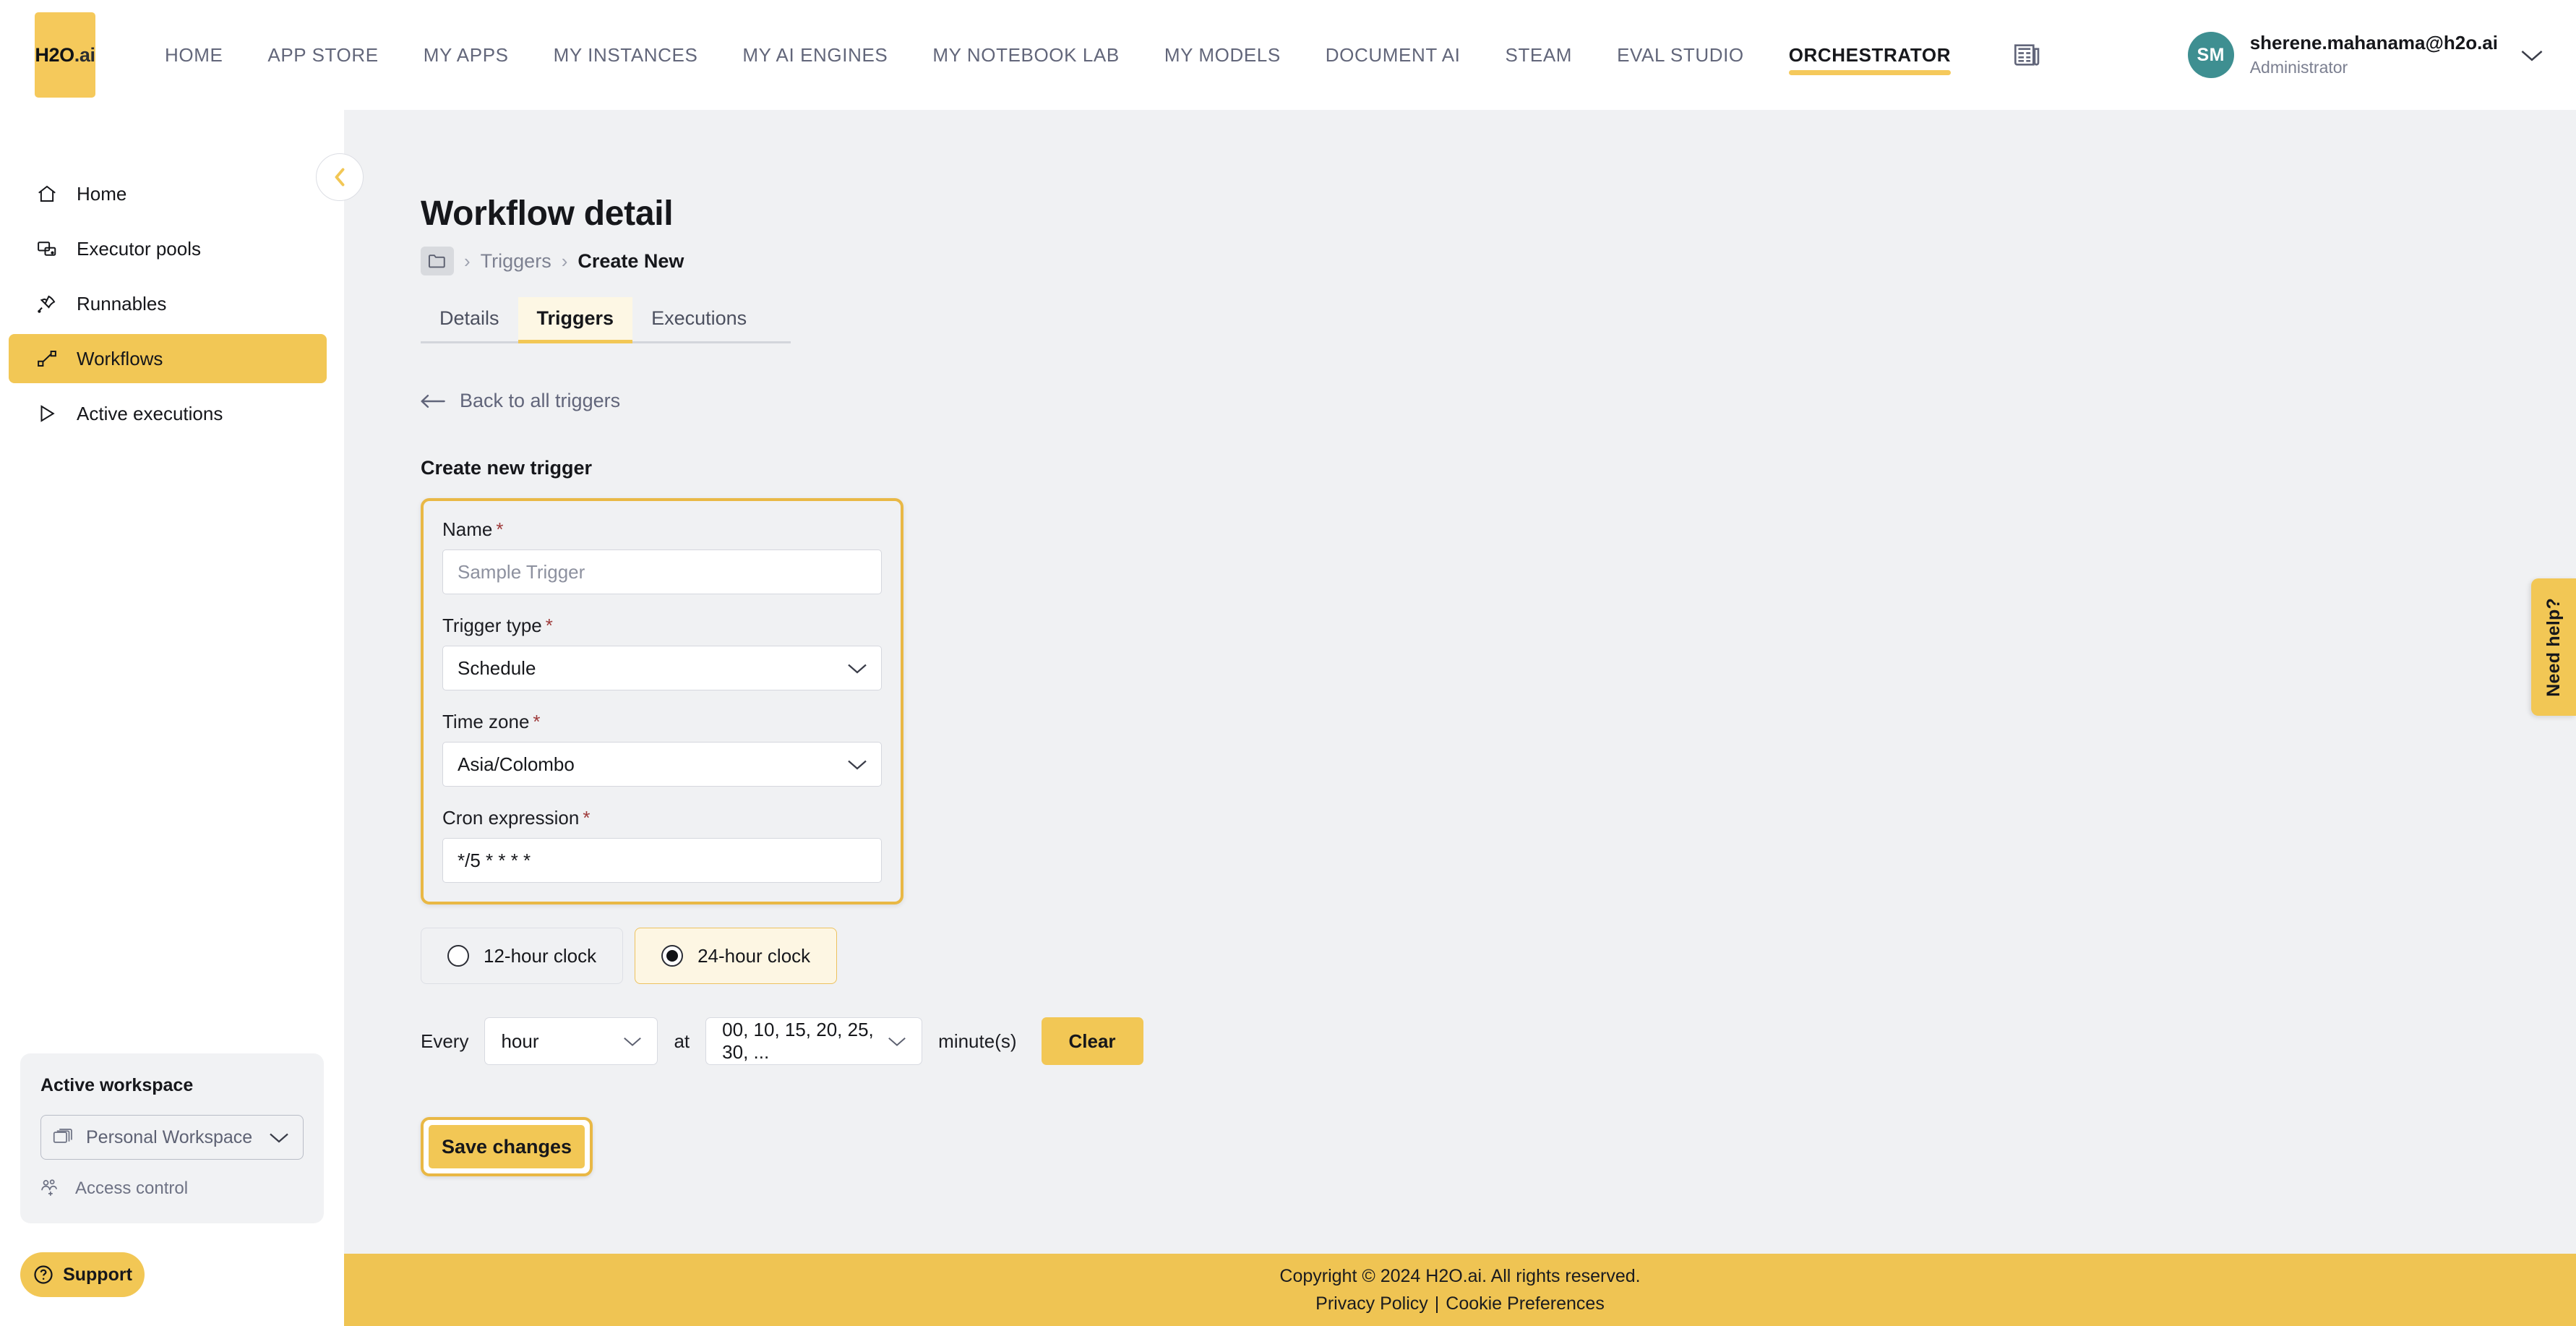  Describe the element at coordinates (2365, 55) in the screenshot. I see `user-account-menu: SM sherene.mahanama@h2o.ai Administrator` at that location.